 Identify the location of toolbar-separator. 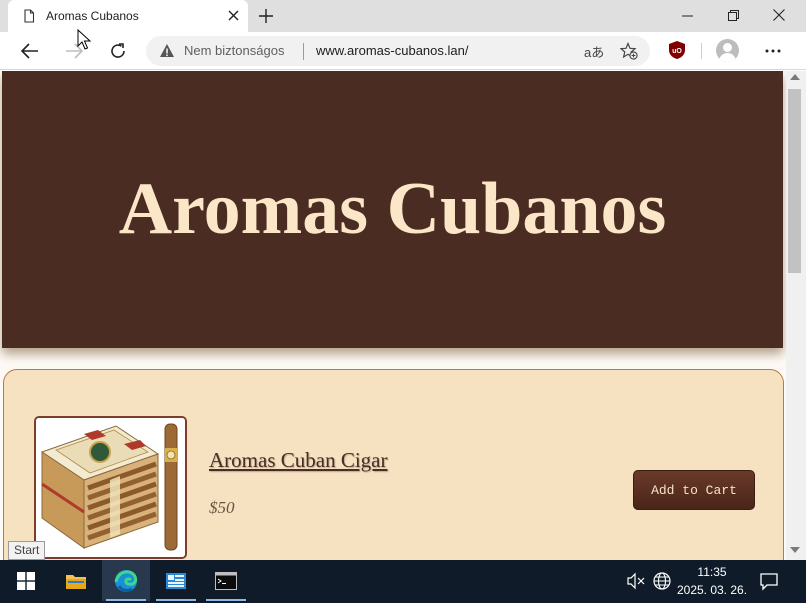
(701, 51).